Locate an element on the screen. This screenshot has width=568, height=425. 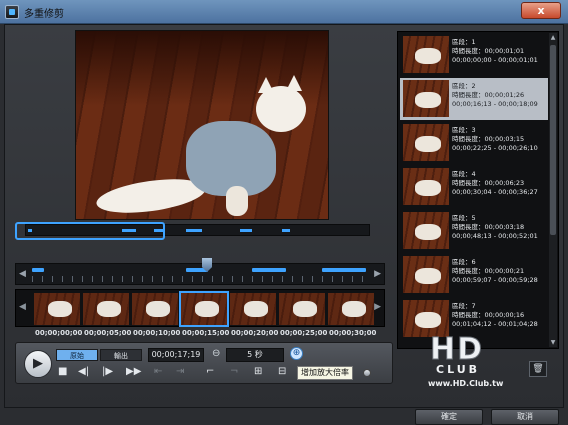
segment-list-scrollbar: ▲ ▼ is located at coordinates (553, 190).